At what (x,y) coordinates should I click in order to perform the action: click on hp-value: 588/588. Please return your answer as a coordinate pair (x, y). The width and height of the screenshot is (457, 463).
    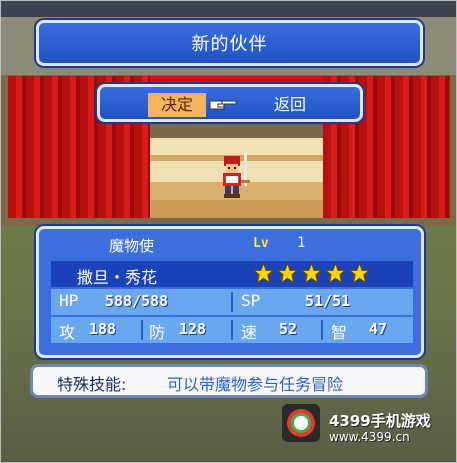
    Looking at the image, I should click on (137, 301).